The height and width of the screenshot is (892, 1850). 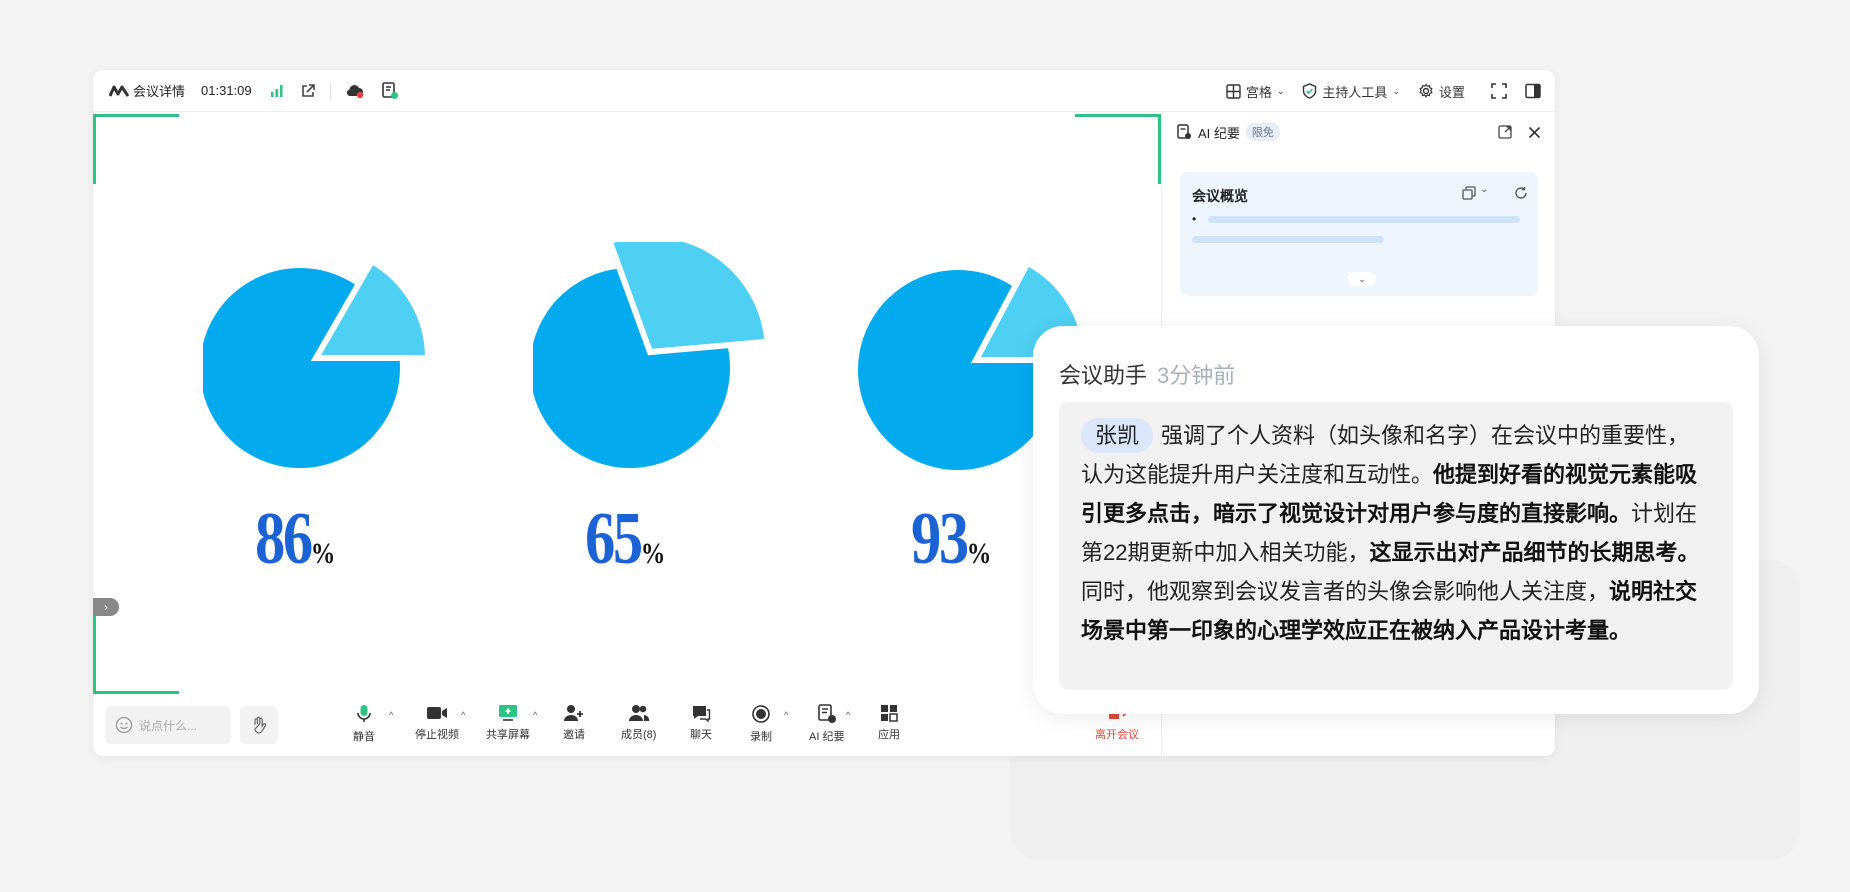 I want to click on cloud-record-icon, so click(x=355, y=91).